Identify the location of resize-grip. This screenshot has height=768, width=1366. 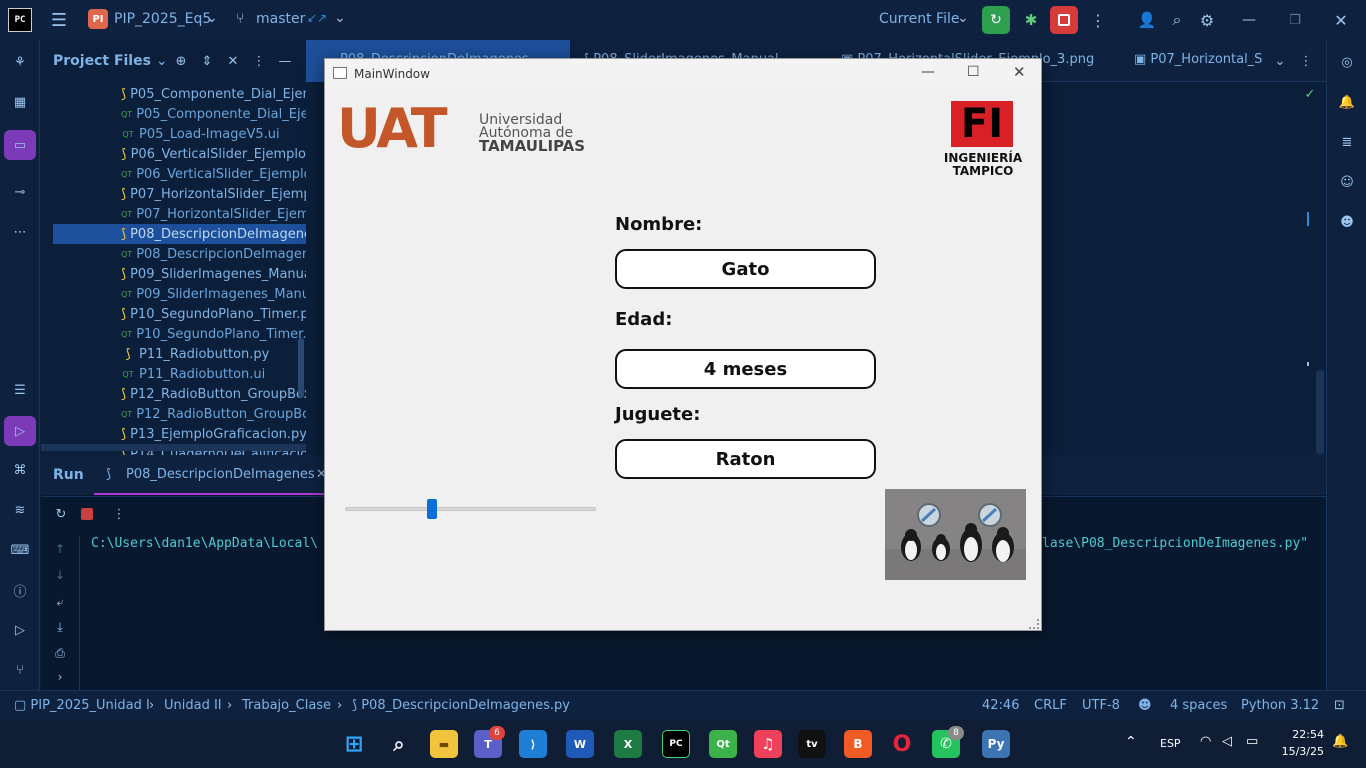
(1034, 624).